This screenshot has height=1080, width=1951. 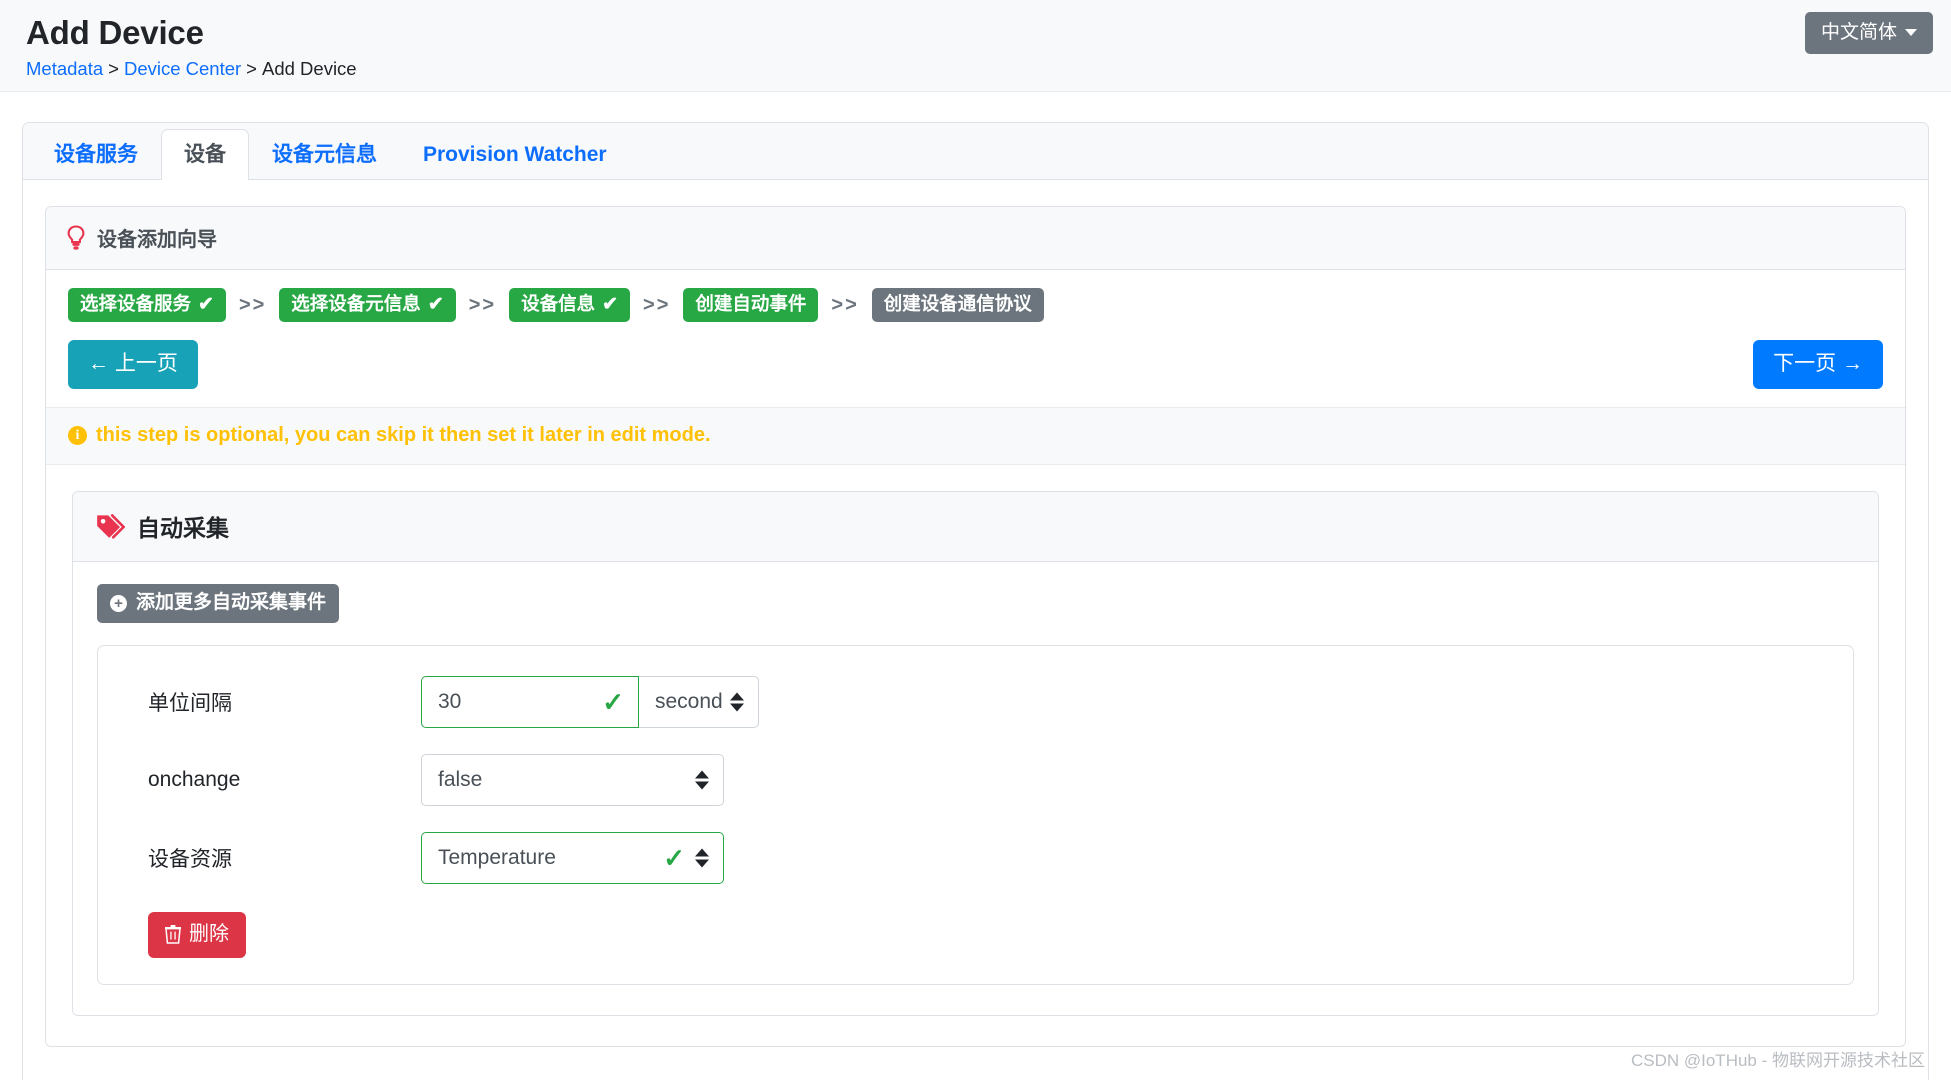 What do you see at coordinates (515, 154) in the screenshot?
I see `tab-provision-watcher: Provision Watcher` at bounding box center [515, 154].